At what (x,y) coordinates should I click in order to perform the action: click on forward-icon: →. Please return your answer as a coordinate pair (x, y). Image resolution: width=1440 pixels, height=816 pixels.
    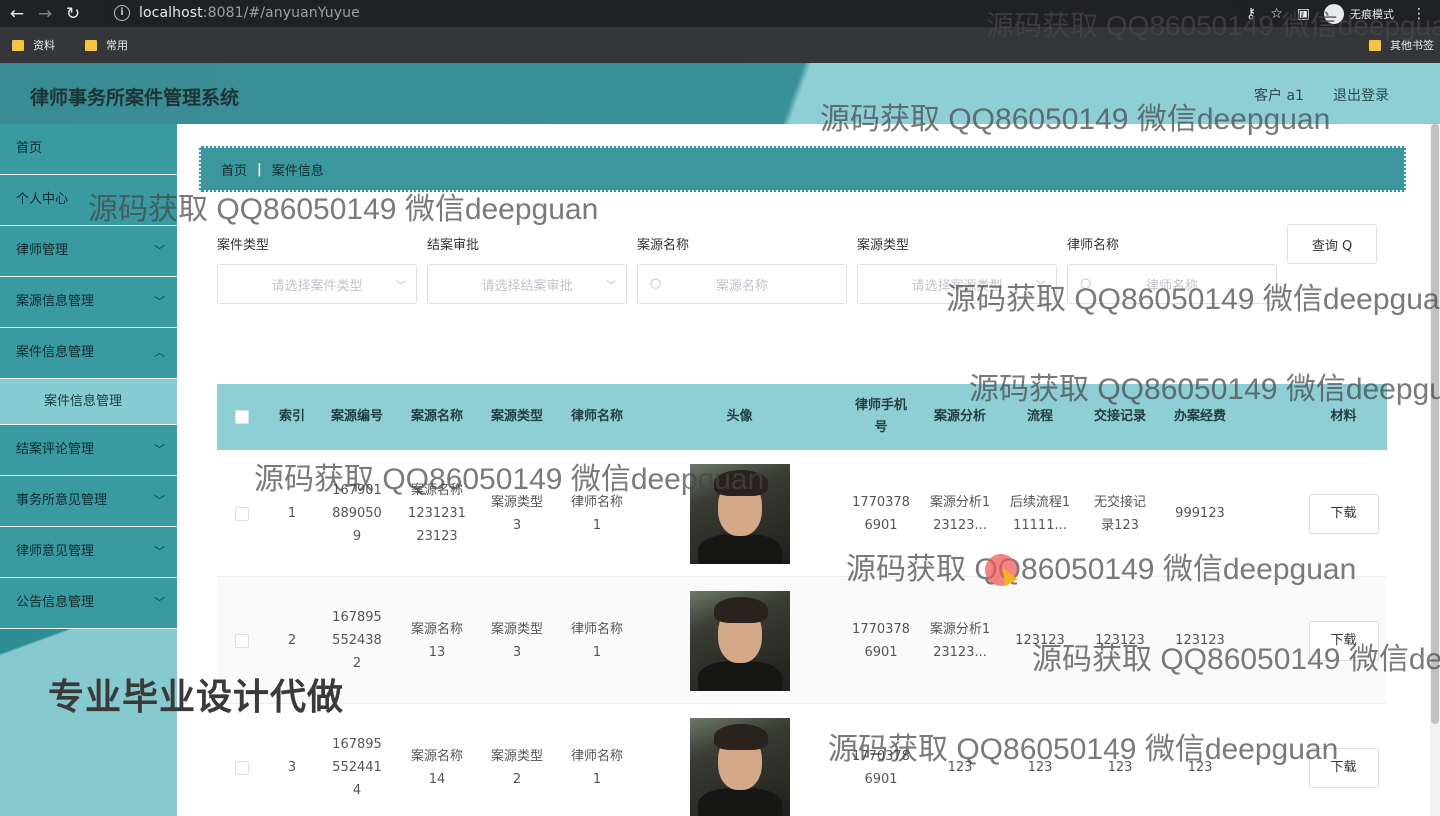
    Looking at the image, I should click on (45, 14).